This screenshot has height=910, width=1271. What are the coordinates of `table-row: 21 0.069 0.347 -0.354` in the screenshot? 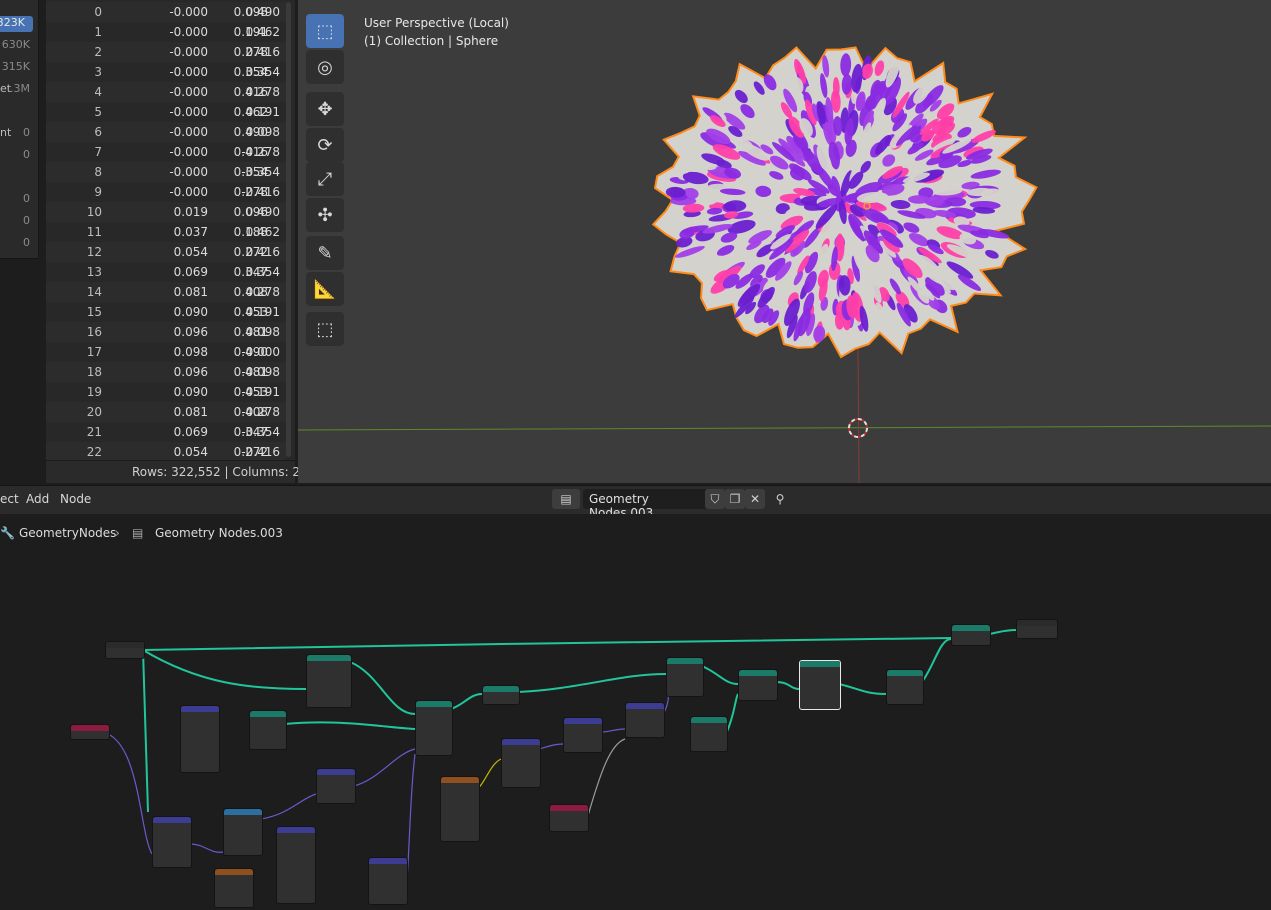 It's located at (166, 432).